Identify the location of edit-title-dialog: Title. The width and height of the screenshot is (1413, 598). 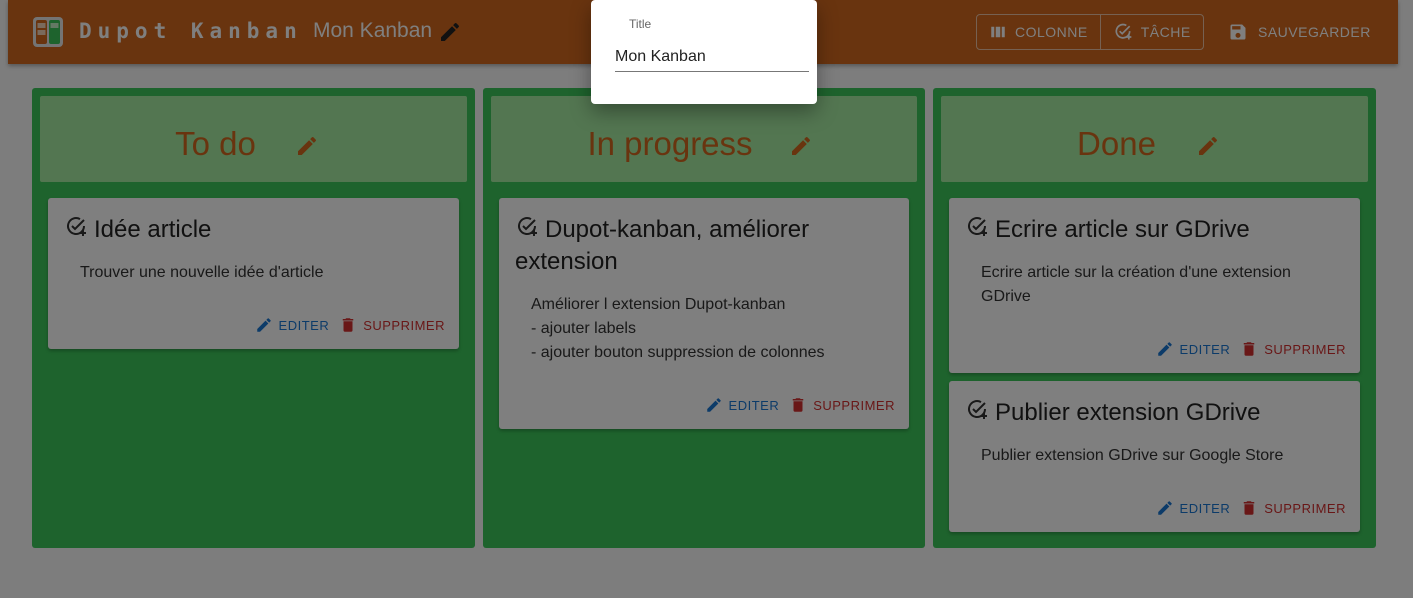
(704, 52).